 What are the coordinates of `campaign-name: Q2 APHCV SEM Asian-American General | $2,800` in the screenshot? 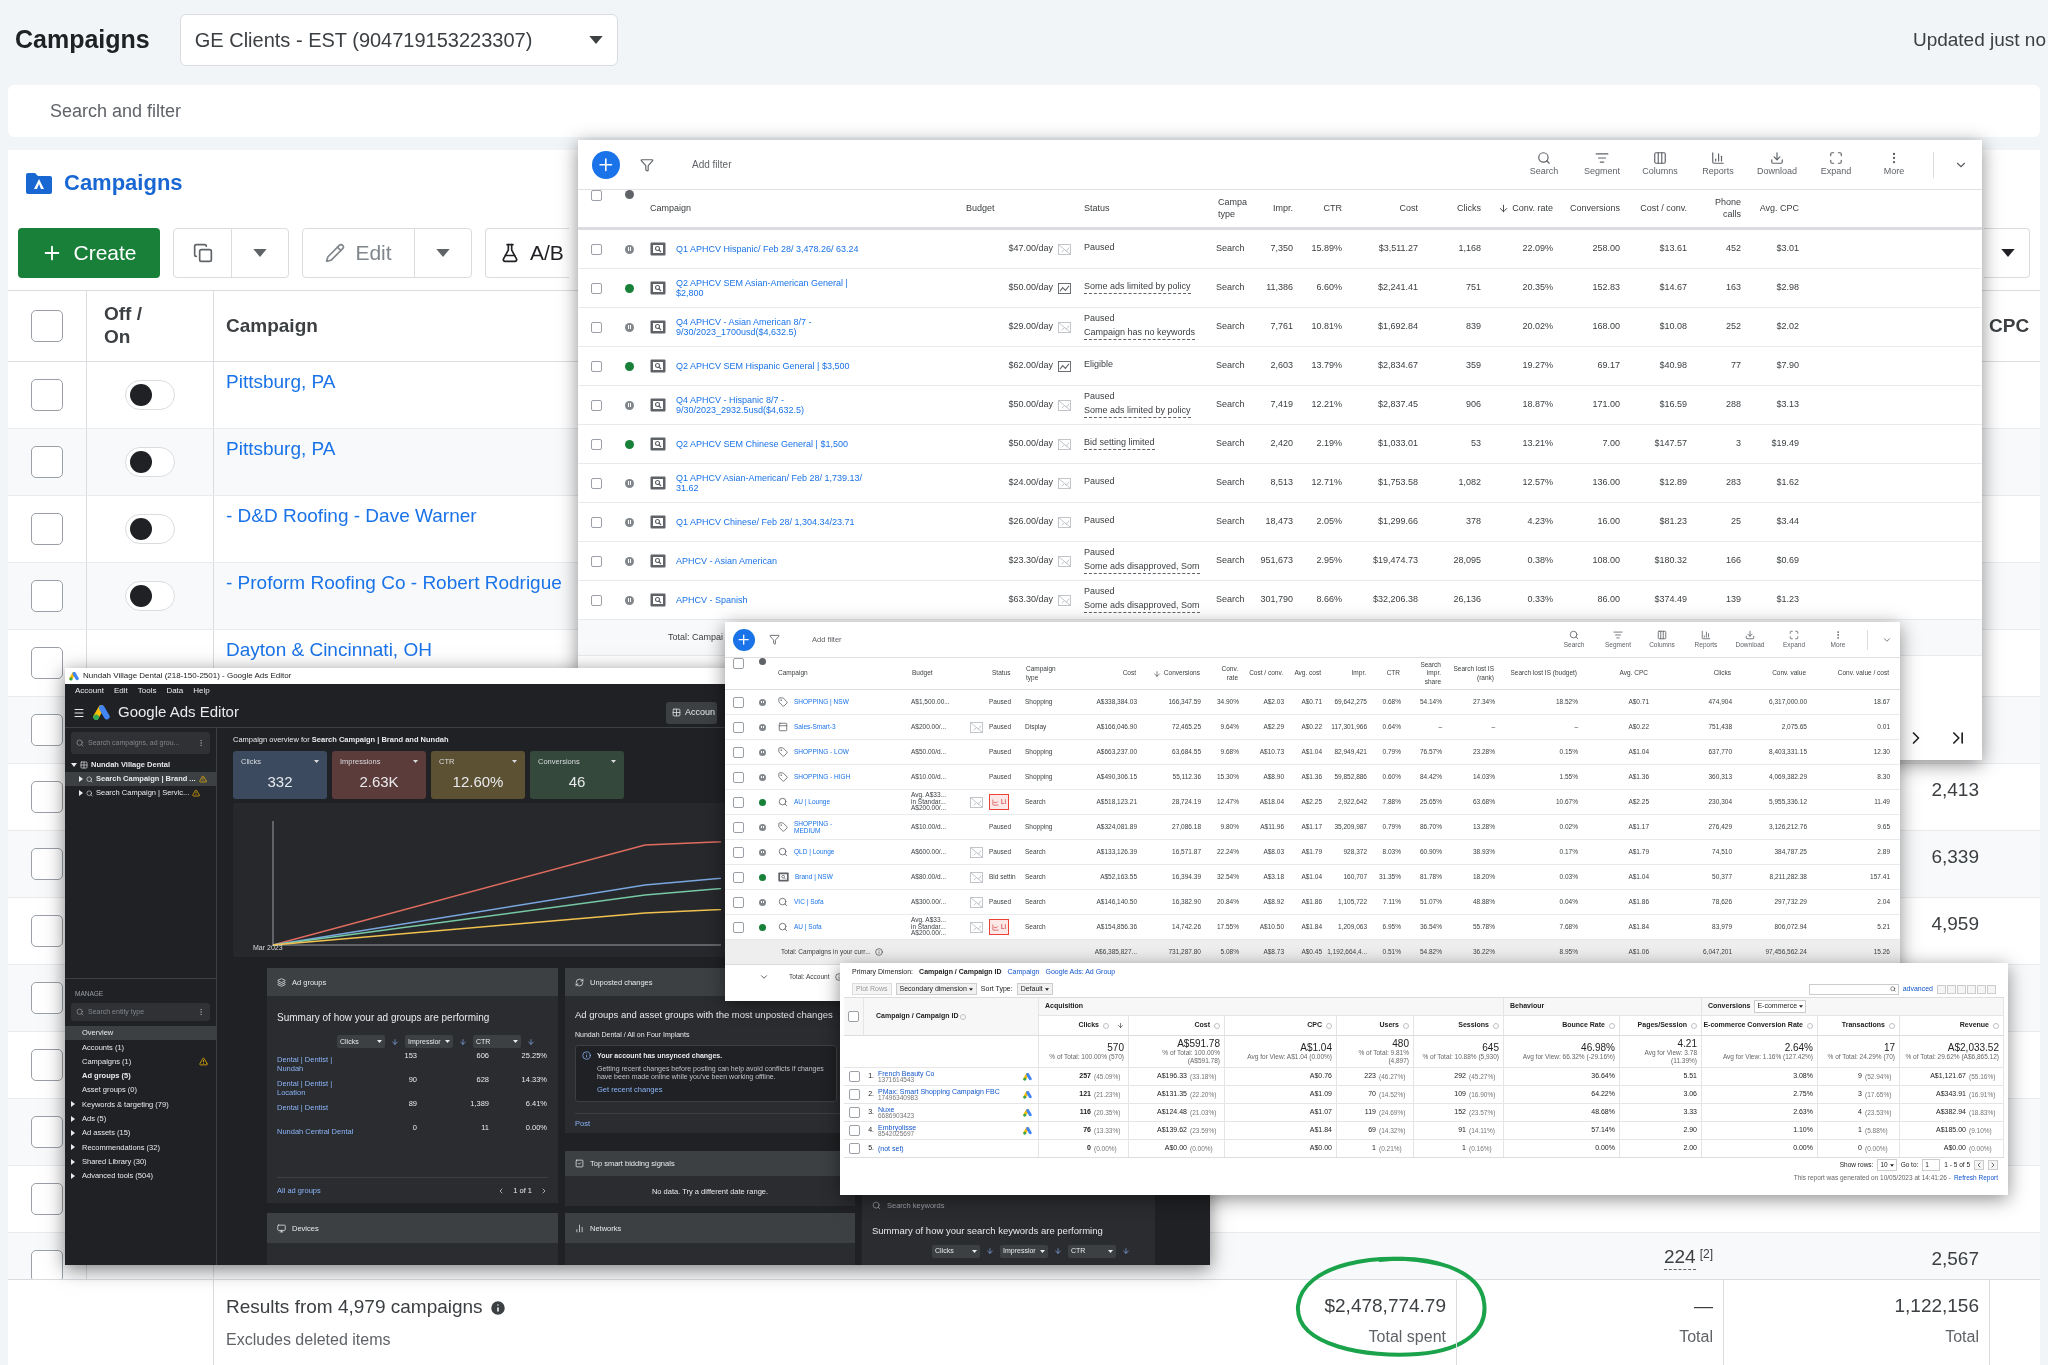 It's located at (776, 288).